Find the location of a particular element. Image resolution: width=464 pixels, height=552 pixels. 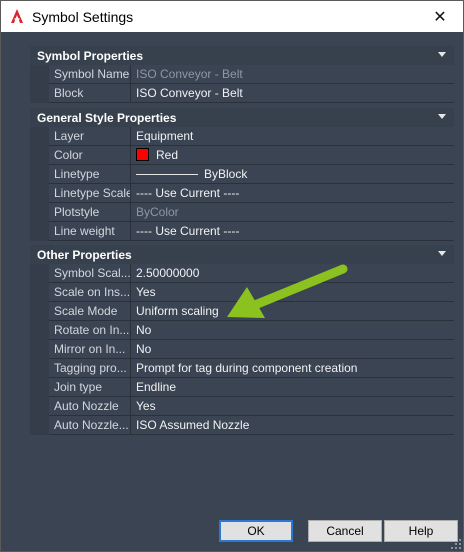

property-value: Equipment is located at coordinates (292, 136).